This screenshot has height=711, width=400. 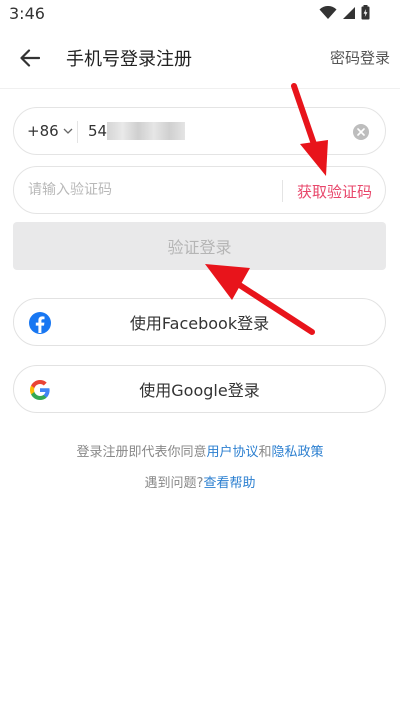 I want to click on country-code-selector: +86, so click(x=50, y=131).